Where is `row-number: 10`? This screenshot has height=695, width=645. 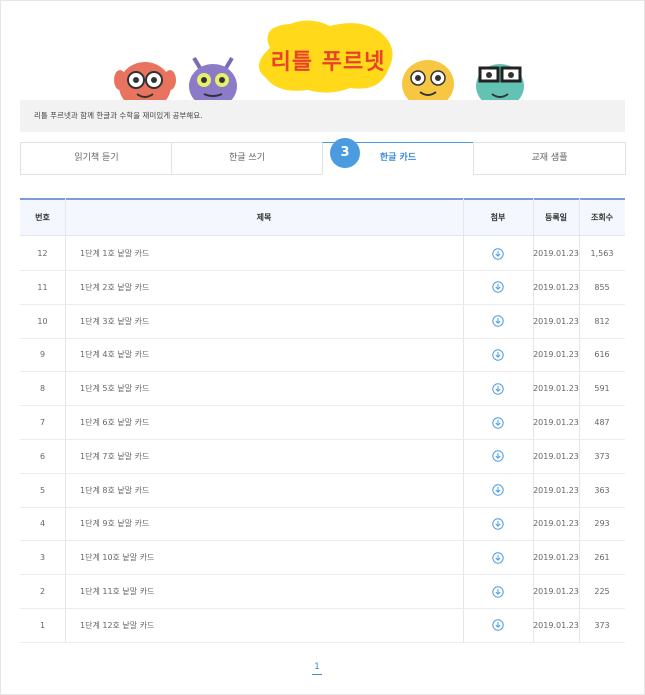
row-number: 10 is located at coordinates (42, 321).